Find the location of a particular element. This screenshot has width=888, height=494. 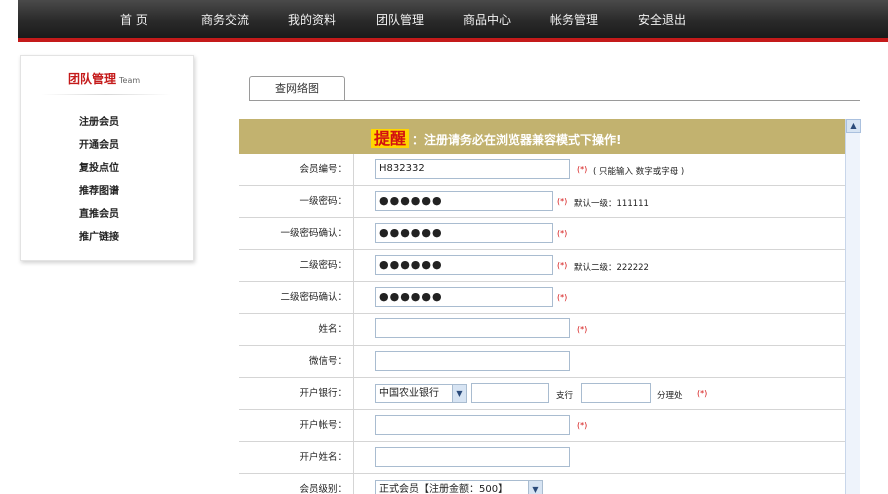

sidebar-item-reinvest: 复投点位 is located at coordinates (99, 166).